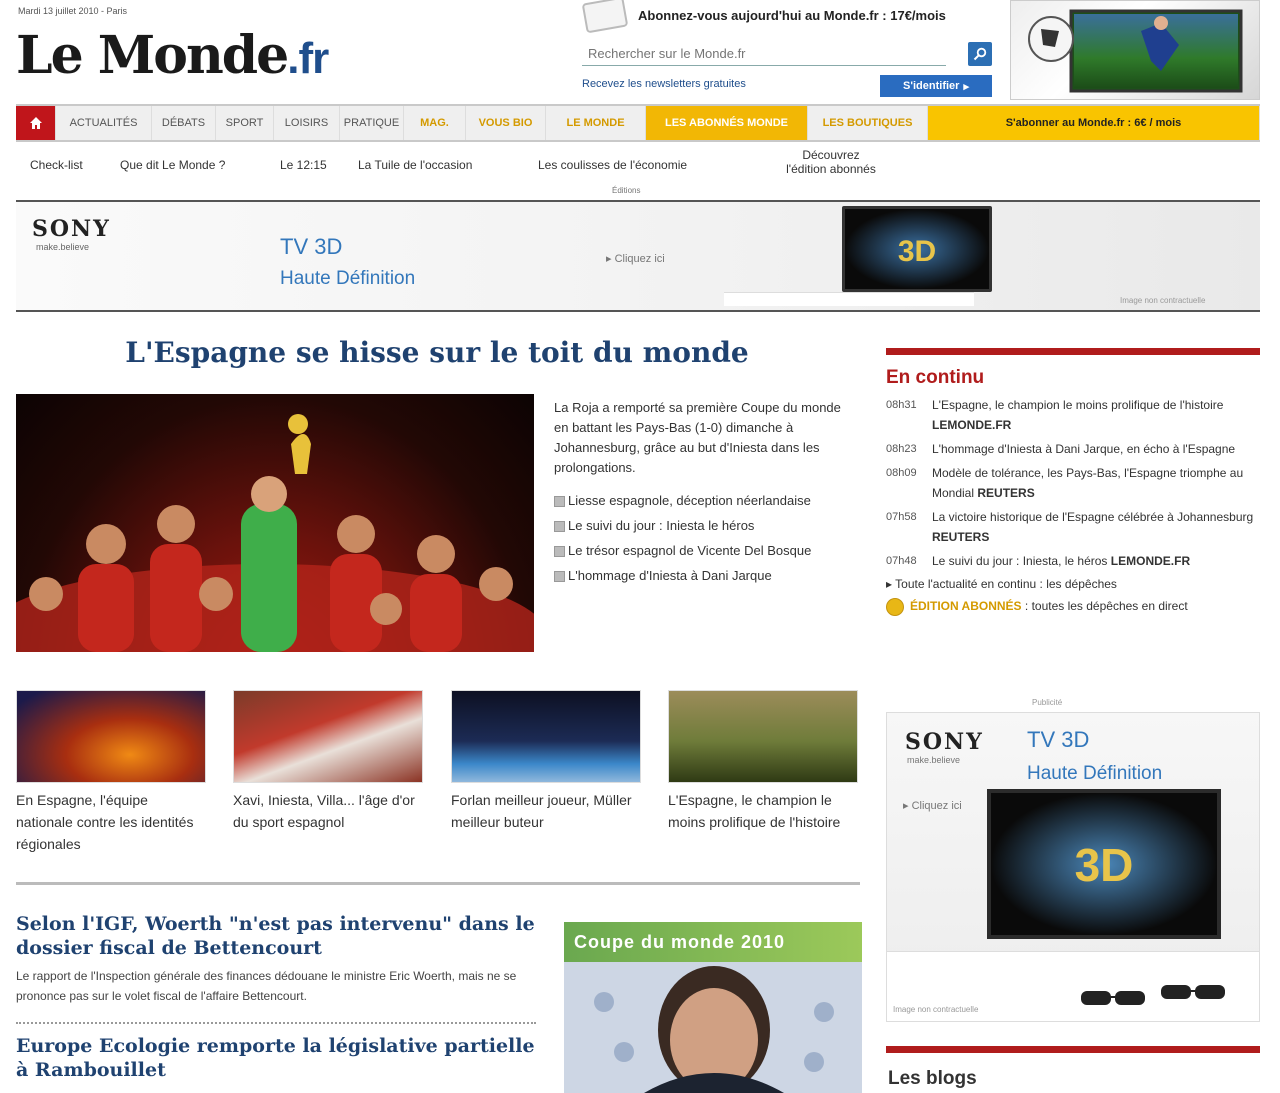 This screenshot has height=1093, width=1280. I want to click on search-input, so click(764, 54).